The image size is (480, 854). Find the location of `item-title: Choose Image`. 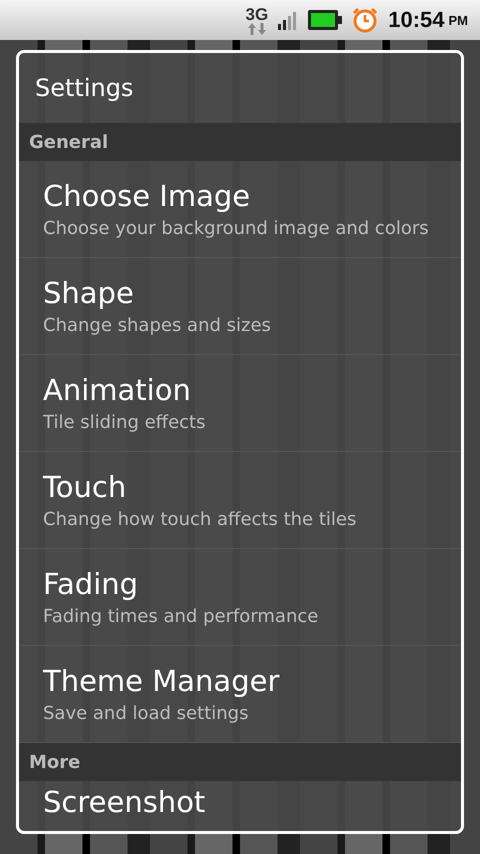

item-title: Choose Image is located at coordinates (147, 196).